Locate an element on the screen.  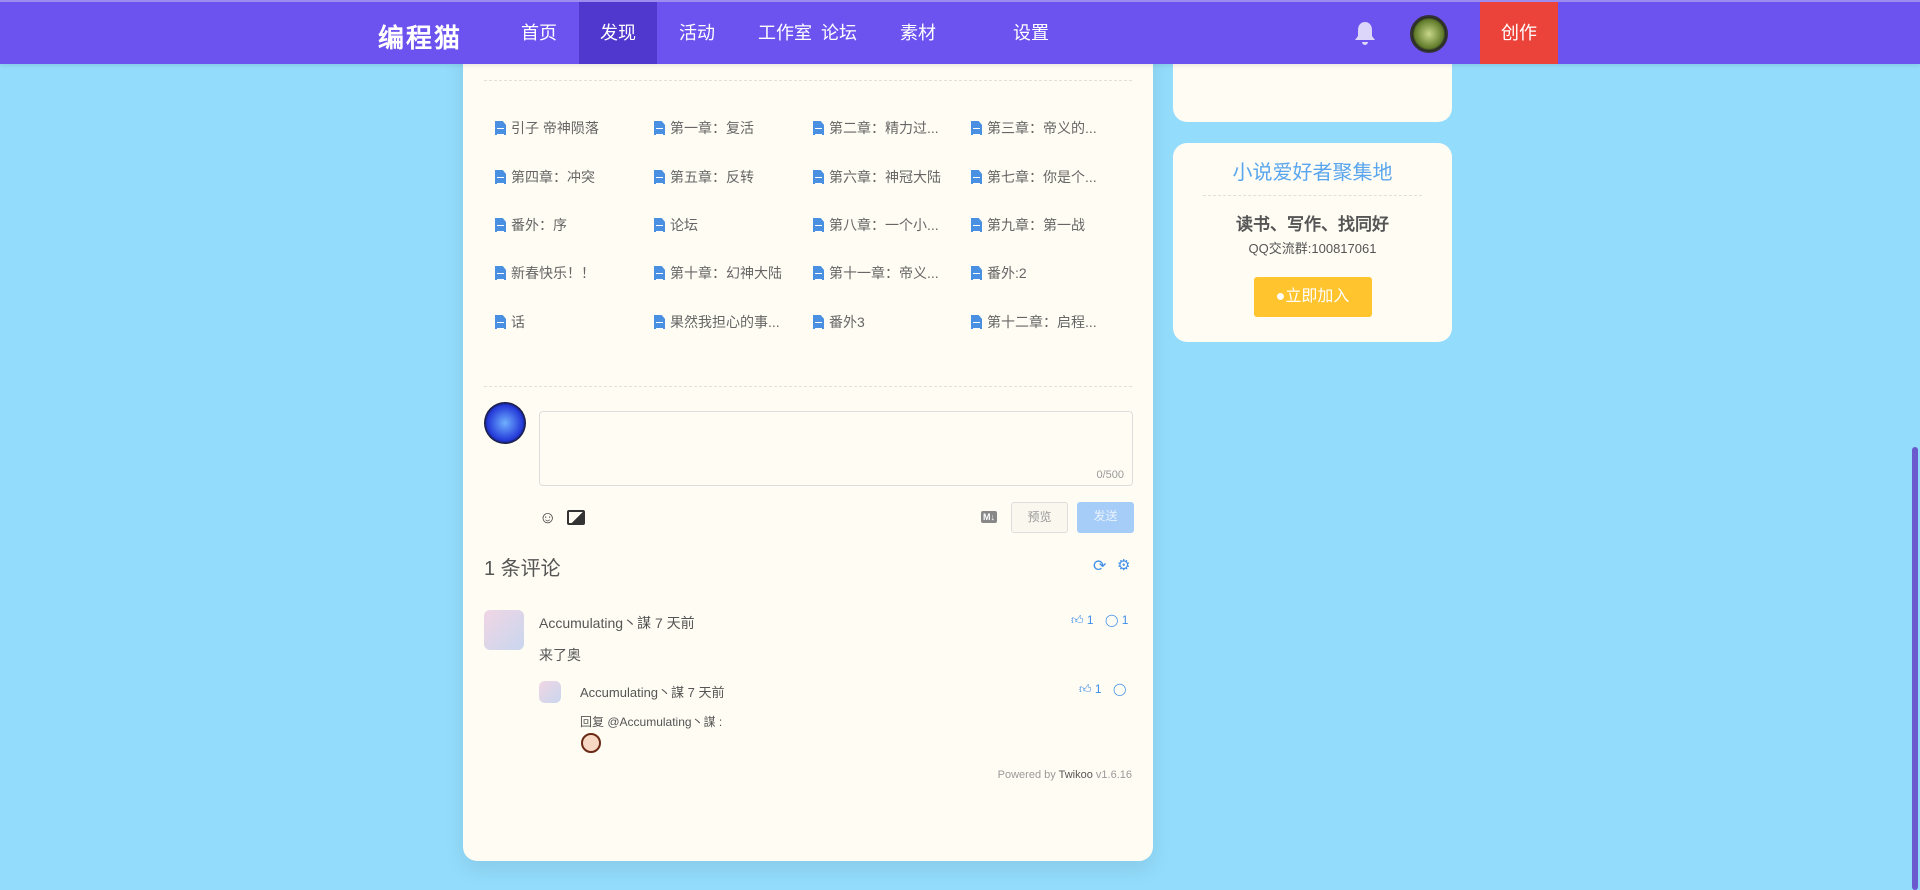
comment-author: Accumulating丶謀 is located at coordinates (595, 623).